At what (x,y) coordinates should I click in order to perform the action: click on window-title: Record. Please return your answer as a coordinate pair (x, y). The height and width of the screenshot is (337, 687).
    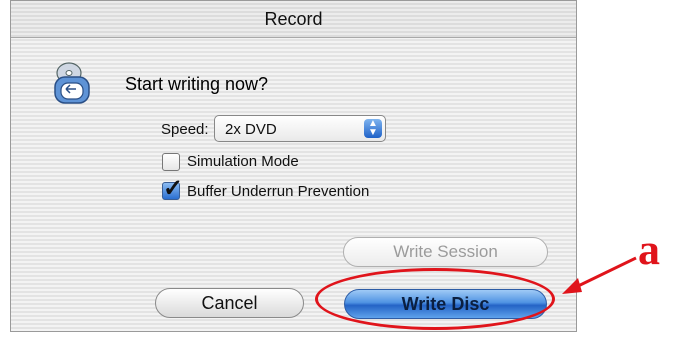
    Looking at the image, I should click on (293, 19).